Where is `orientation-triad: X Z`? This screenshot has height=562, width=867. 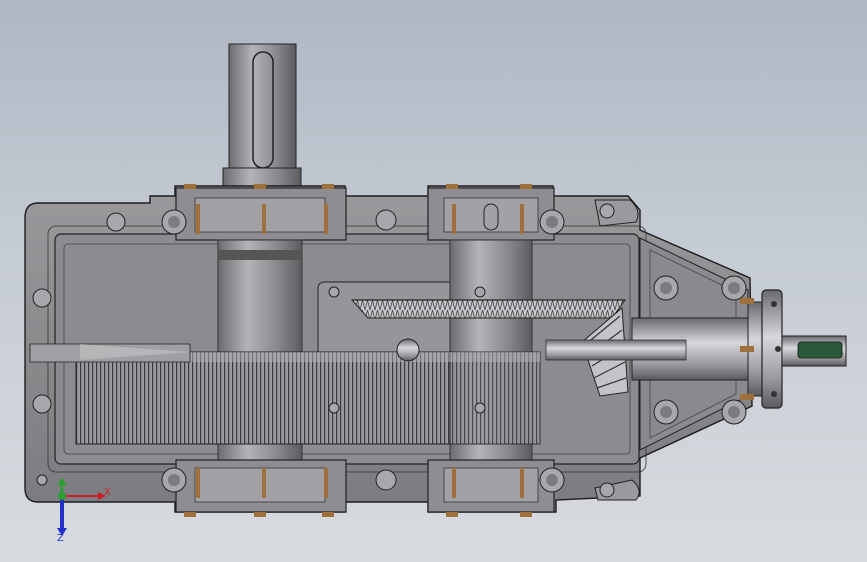 orientation-triad: X Z is located at coordinates (80, 518).